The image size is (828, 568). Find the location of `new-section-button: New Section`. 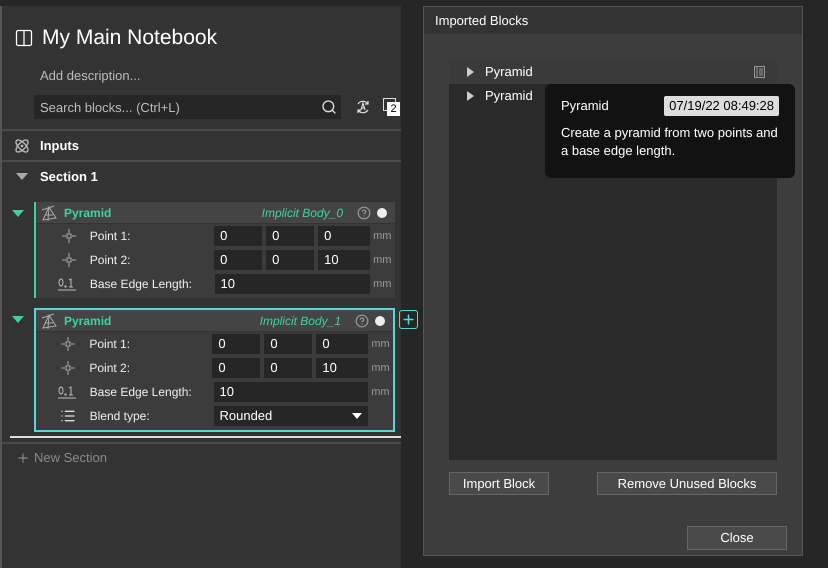

new-section-button: New Section is located at coordinates (70, 458).